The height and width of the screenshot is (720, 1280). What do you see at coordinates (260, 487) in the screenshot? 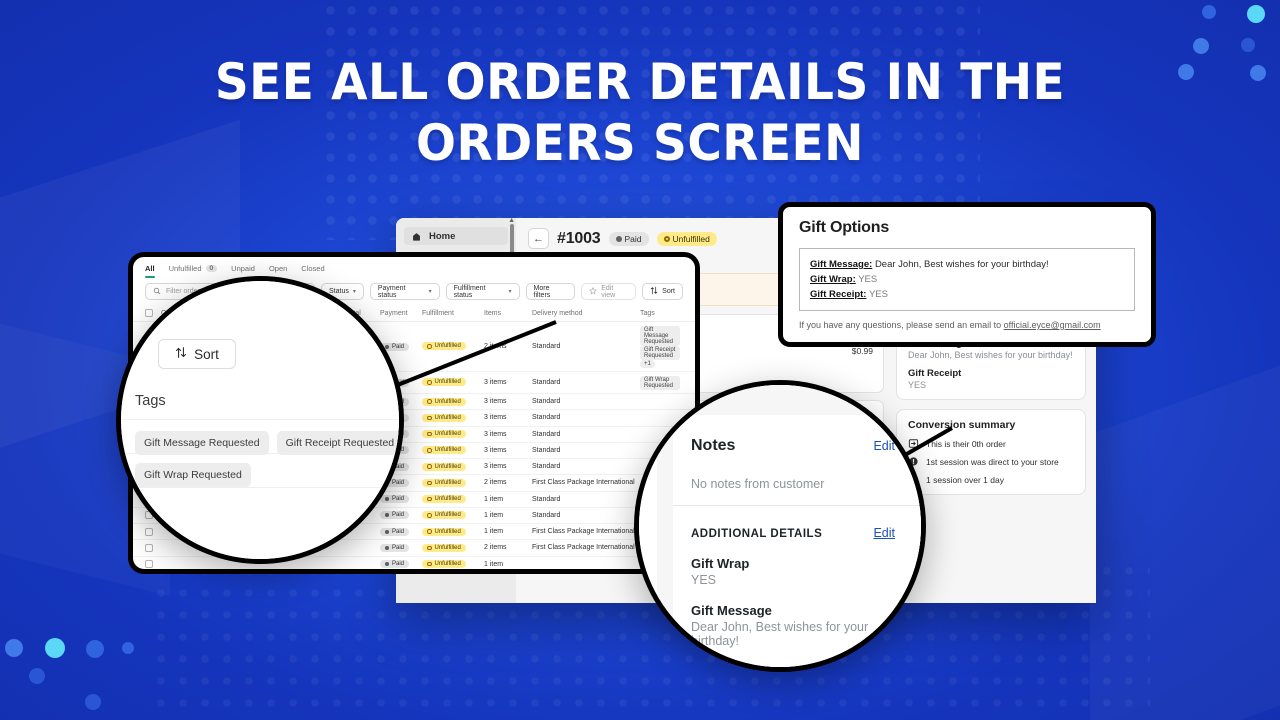
I see `row-divider` at bounding box center [260, 487].